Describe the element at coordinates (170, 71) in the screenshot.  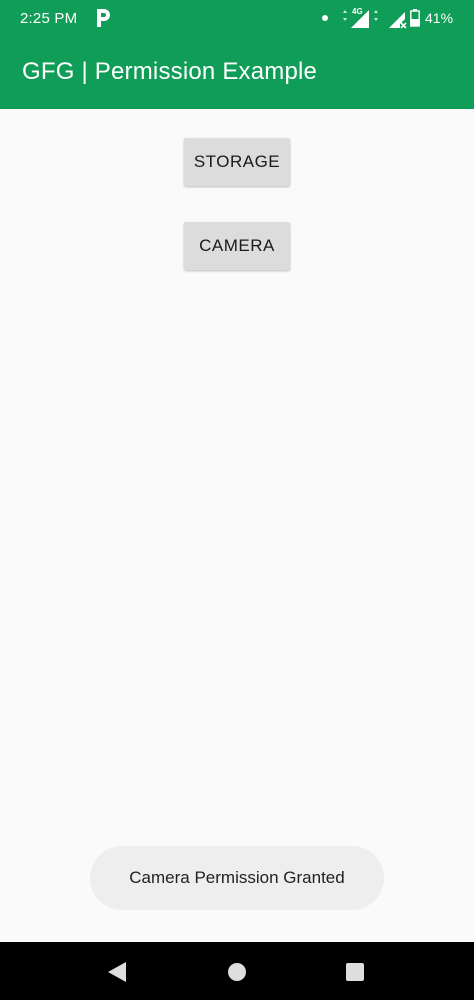
I see `app-title: GFG | Permission Example` at that location.